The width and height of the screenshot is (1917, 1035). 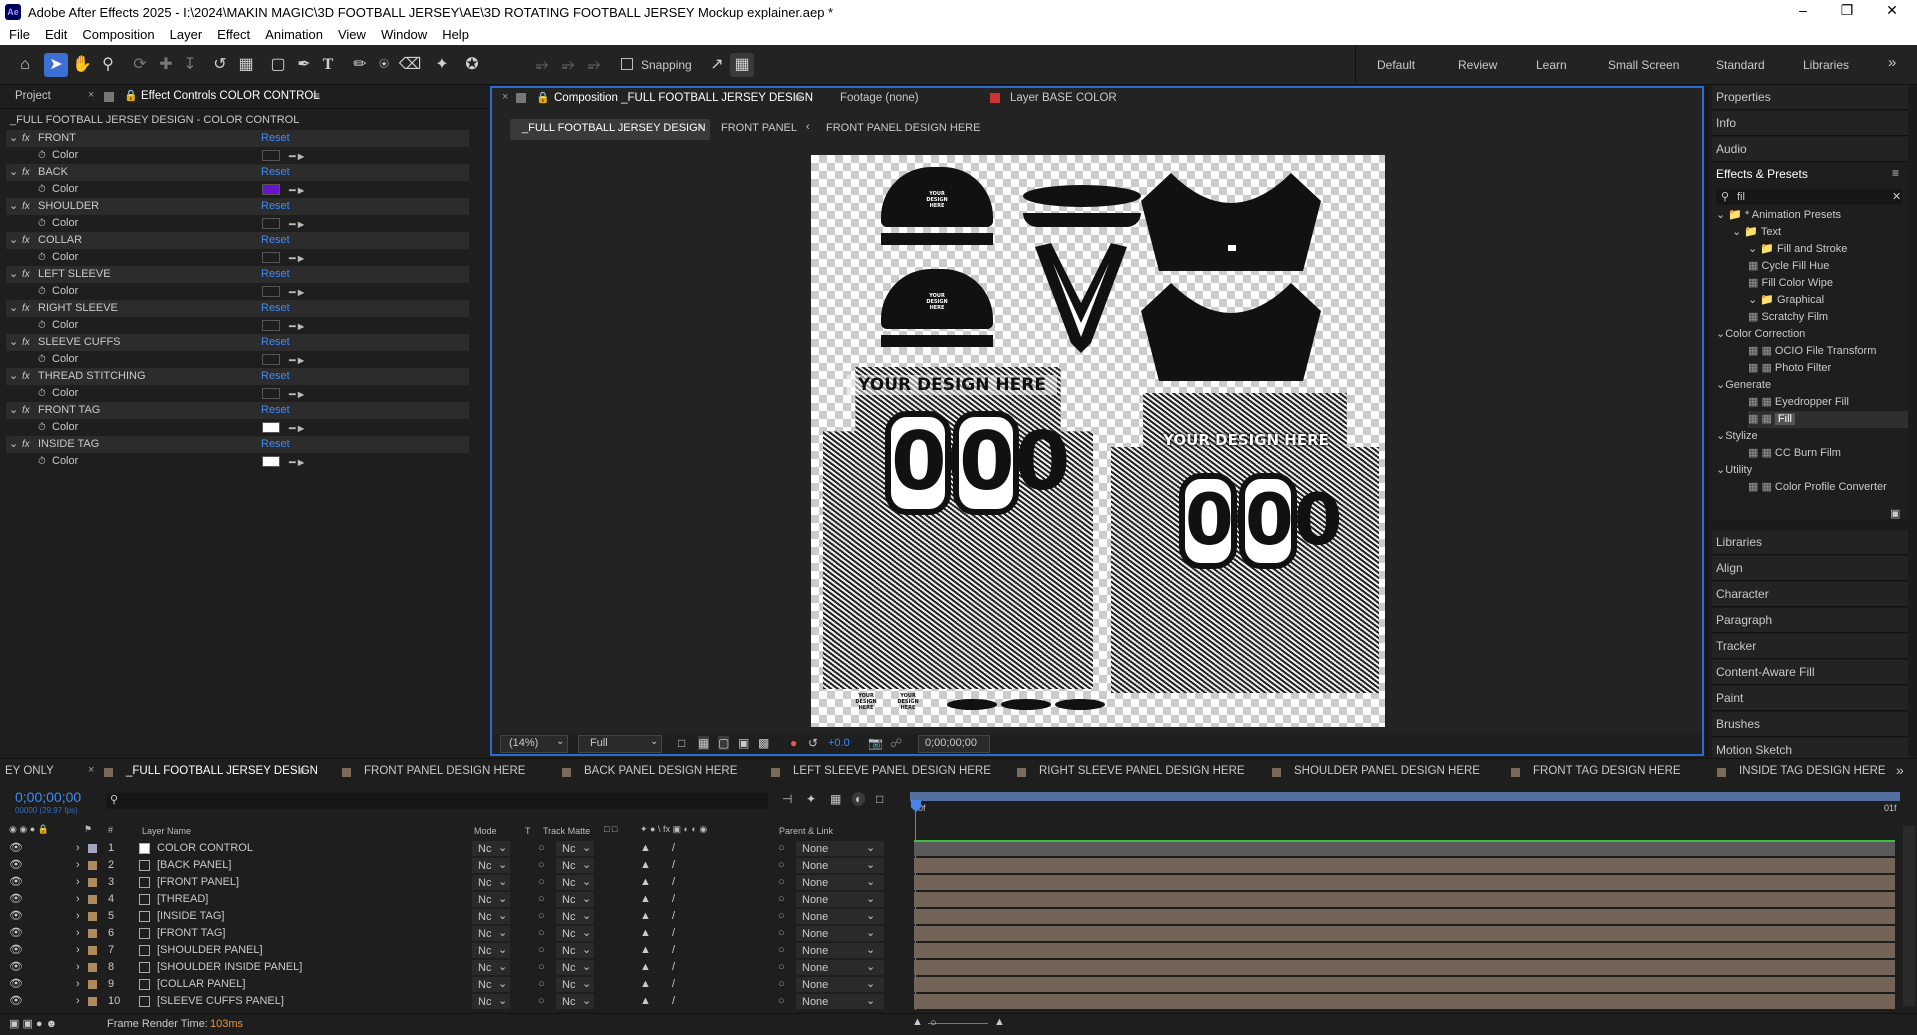 I want to click on layer-name: [COLLAR PANEL], so click(x=201, y=984).